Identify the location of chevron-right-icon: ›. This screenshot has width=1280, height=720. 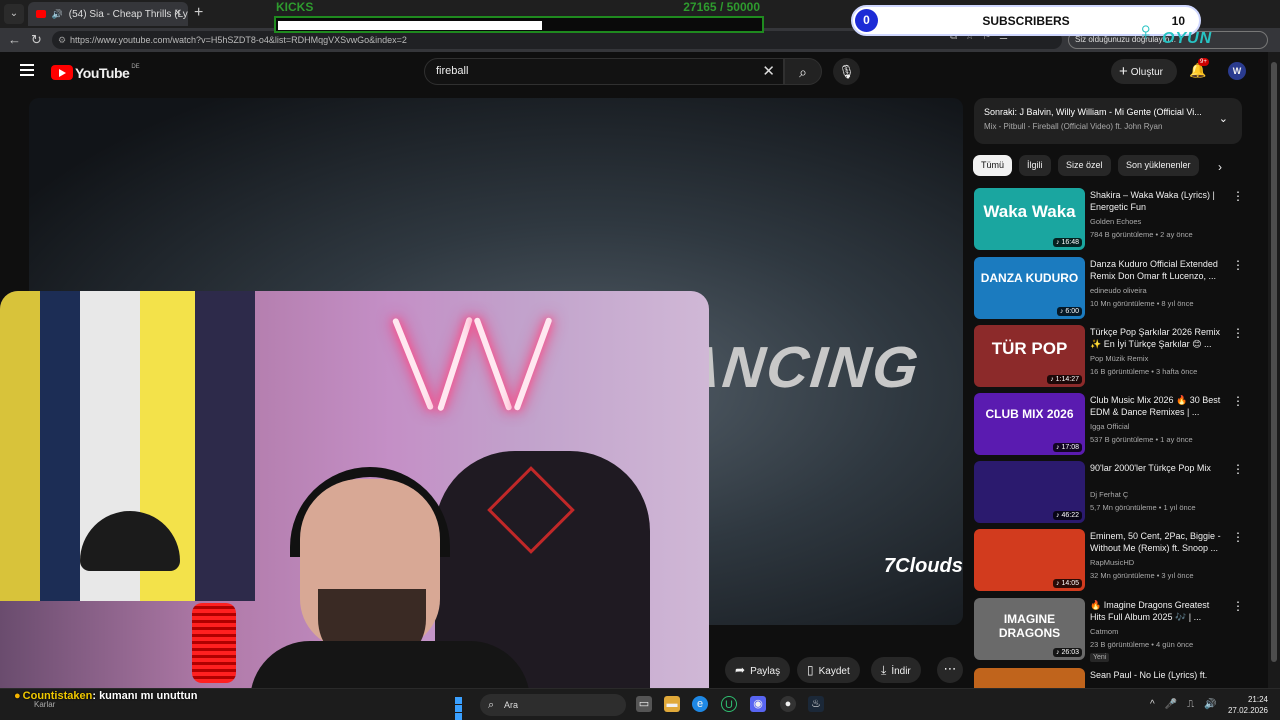
(1220, 167).